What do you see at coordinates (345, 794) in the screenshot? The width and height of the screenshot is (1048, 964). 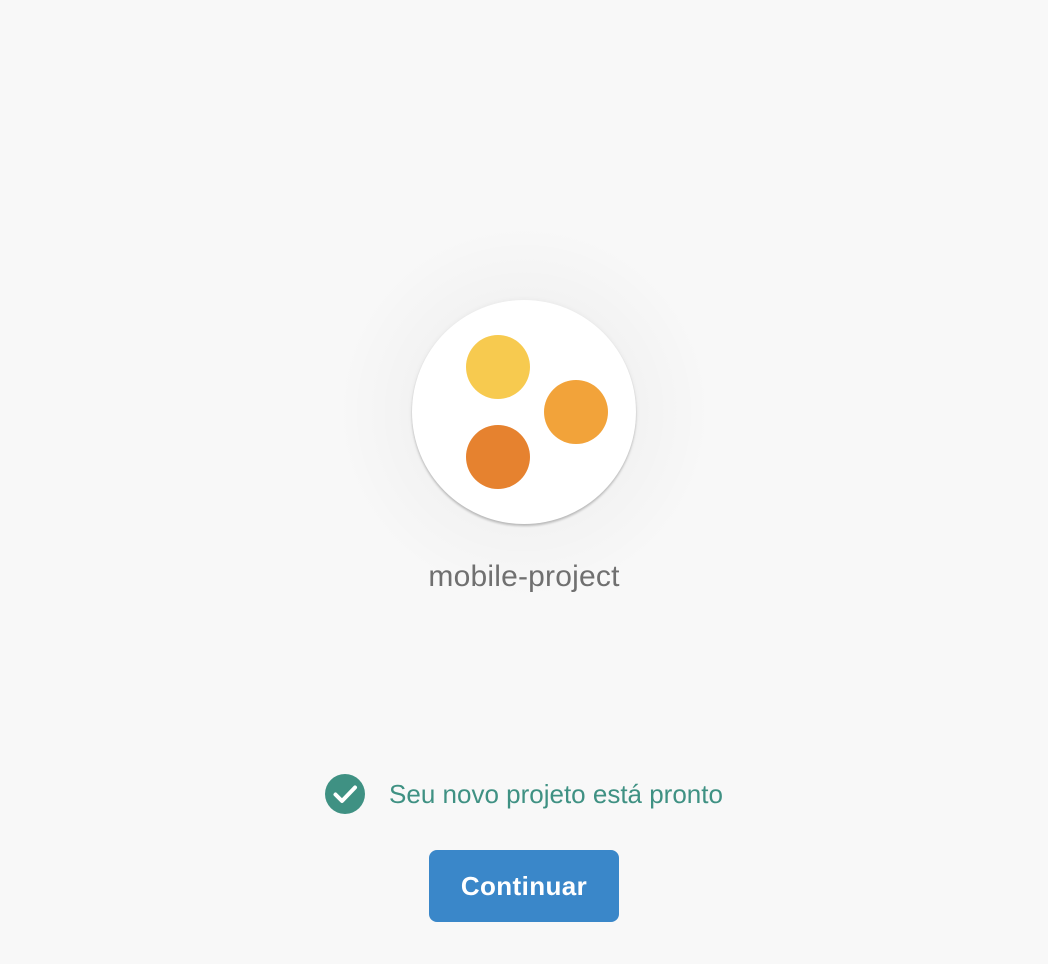 I see `check-circle-icon` at bounding box center [345, 794].